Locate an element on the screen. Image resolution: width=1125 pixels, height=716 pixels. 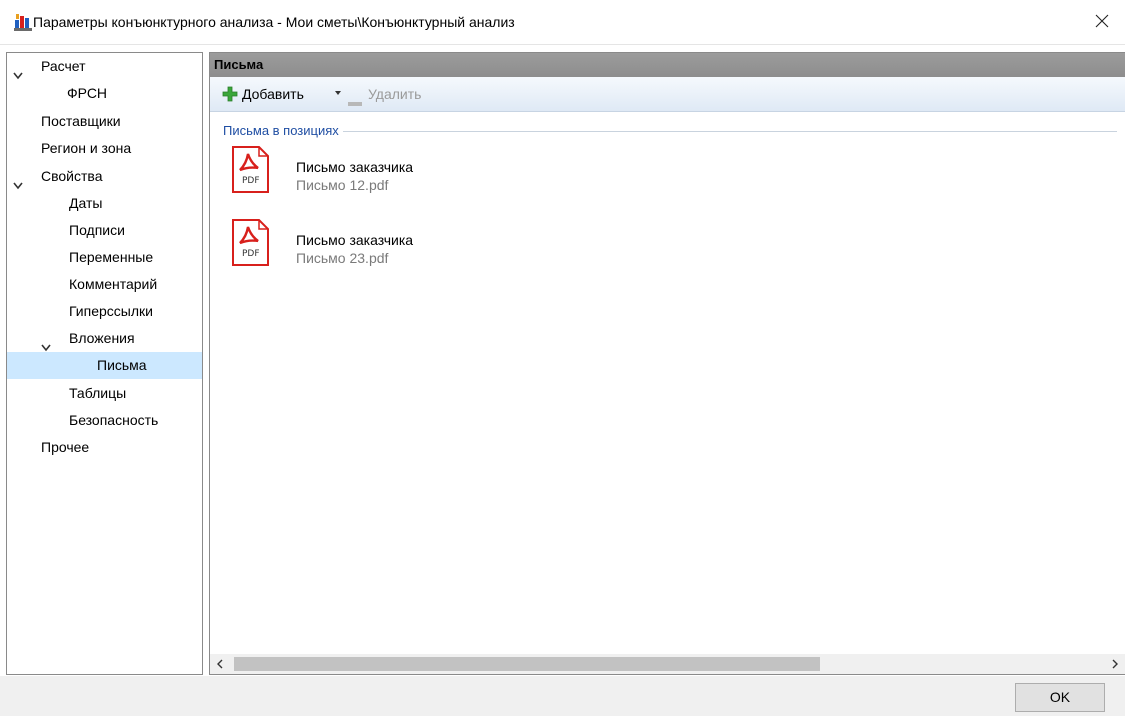
section-header: Письма is located at coordinates (667, 65).